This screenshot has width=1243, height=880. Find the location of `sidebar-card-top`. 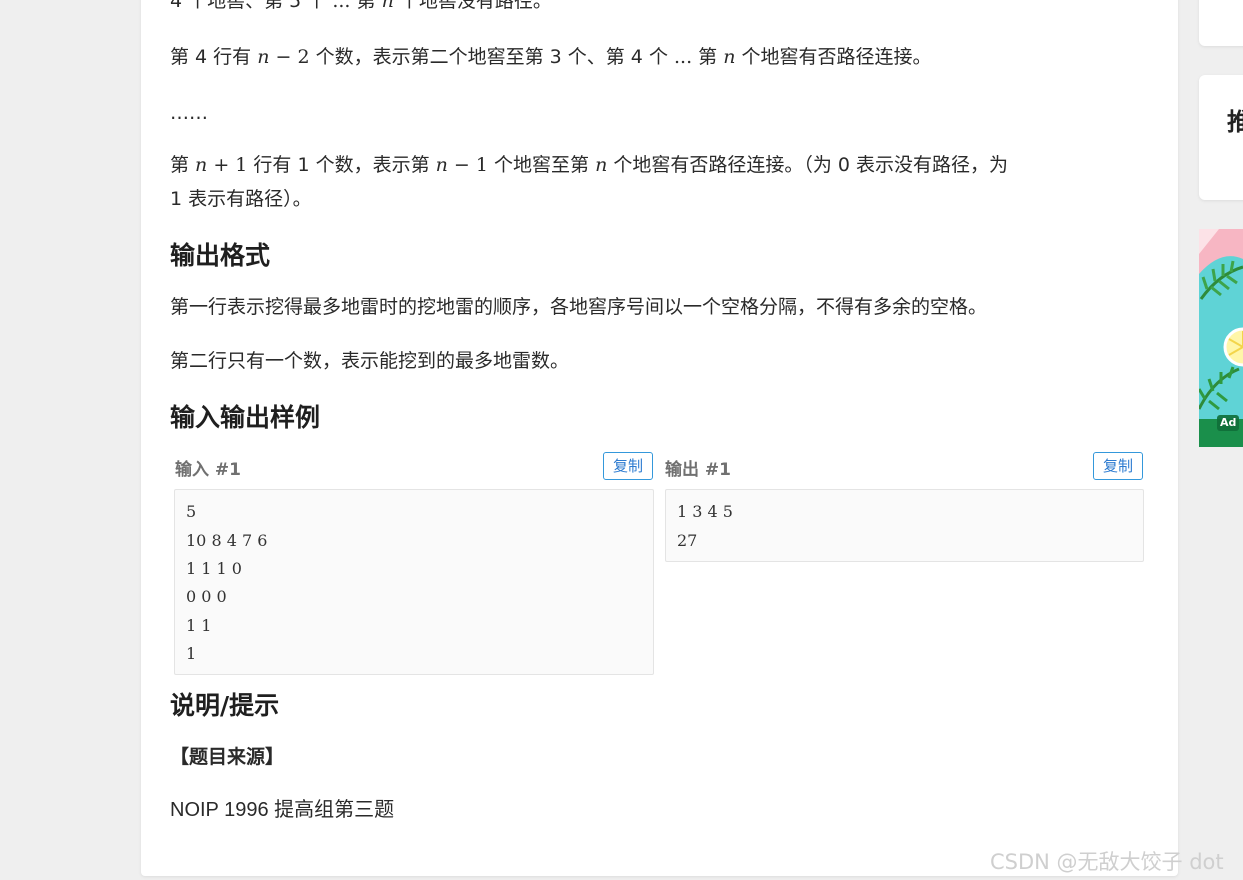

sidebar-card-top is located at coordinates (1221, 23).